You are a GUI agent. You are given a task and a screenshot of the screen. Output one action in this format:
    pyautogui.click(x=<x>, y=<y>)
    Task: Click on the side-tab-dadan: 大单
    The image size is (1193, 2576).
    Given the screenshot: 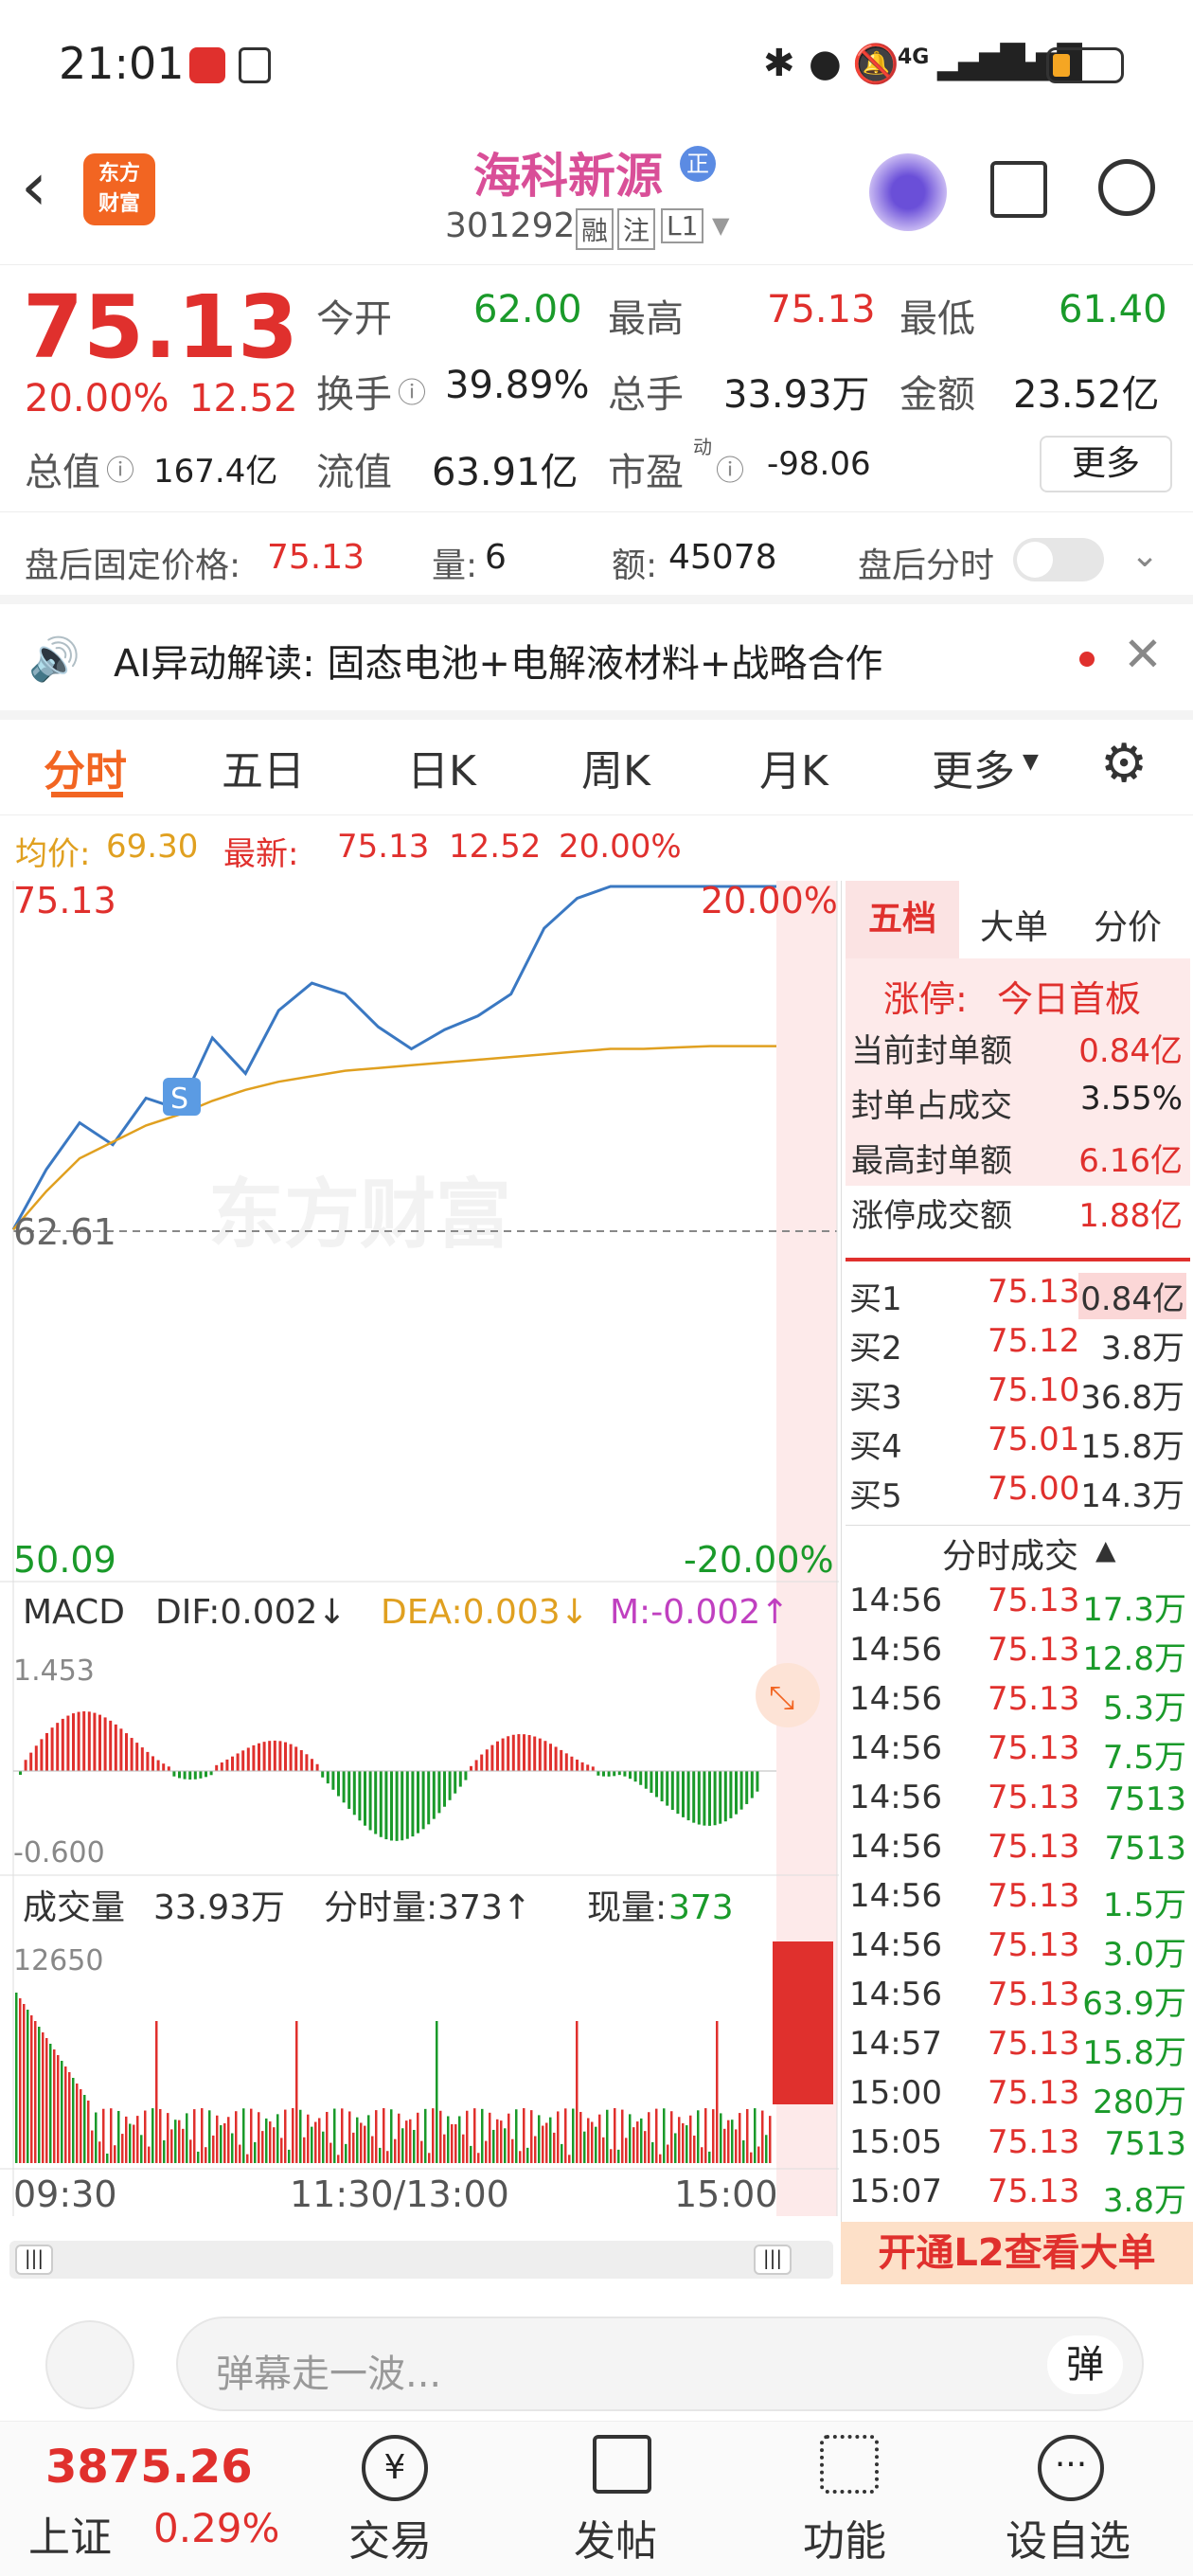 What is the action you would take?
    pyautogui.click(x=1014, y=924)
    